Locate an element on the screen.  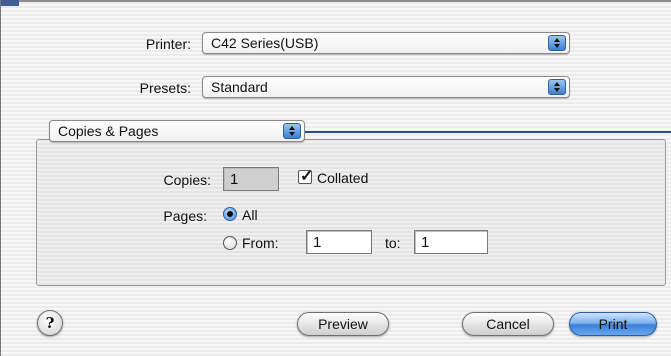
copies-label: Copies: is located at coordinates (187, 180).